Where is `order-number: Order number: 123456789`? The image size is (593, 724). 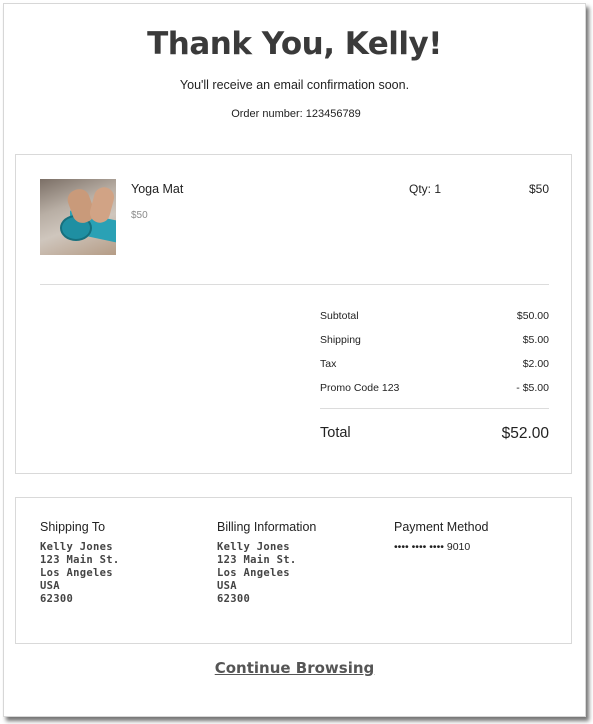
order-number: Order number: 123456789 is located at coordinates (294, 114).